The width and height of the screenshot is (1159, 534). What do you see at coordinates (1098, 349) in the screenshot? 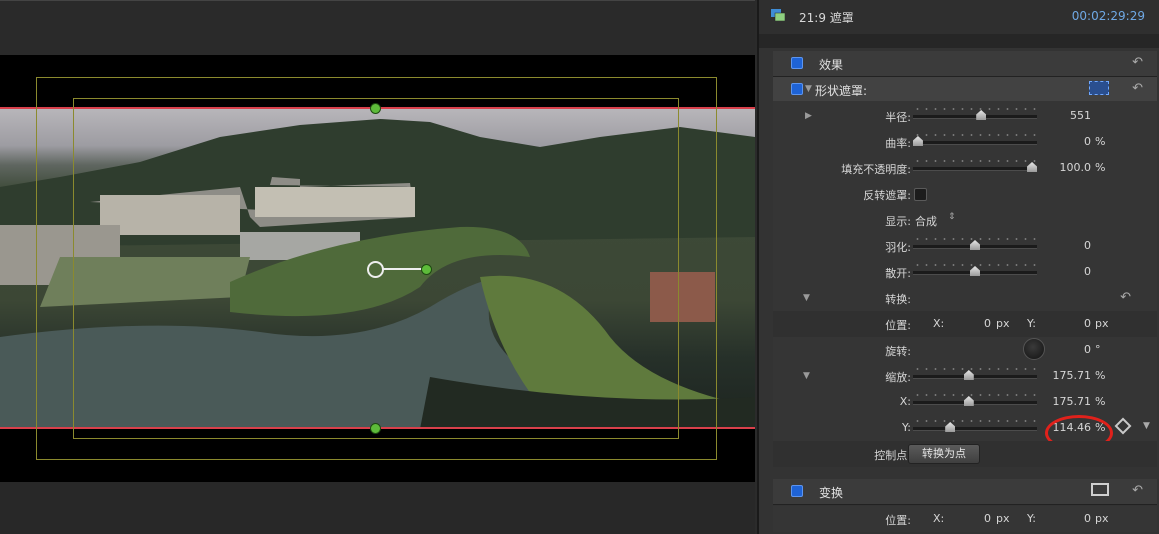
I see `rotation-unit: °` at bounding box center [1098, 349].